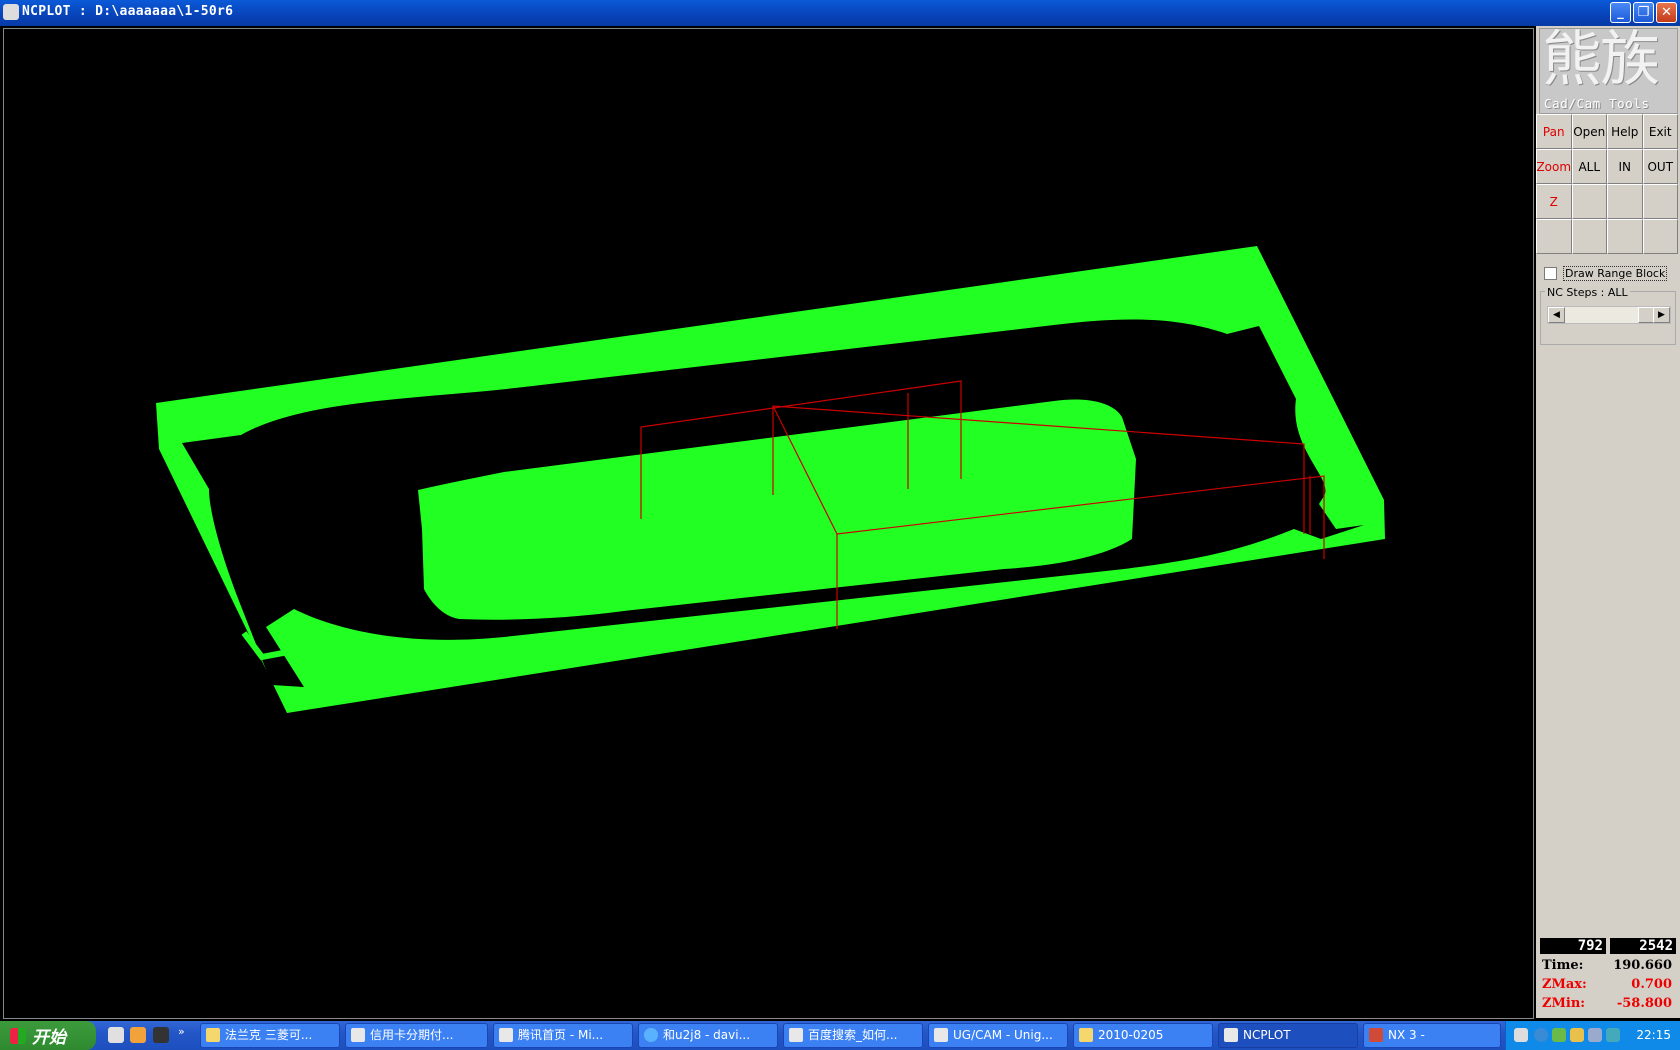 Image resolution: width=1680 pixels, height=1050 pixels. Describe the element at coordinates (138, 1035) in the screenshot. I see `quicklaunch-browser-icon` at that location.